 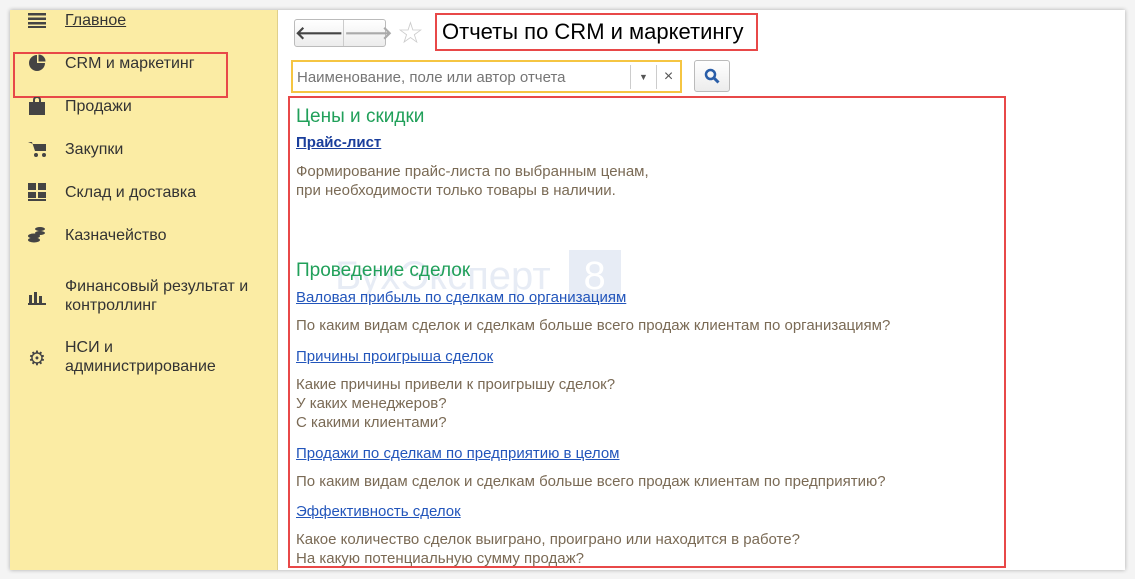 I want to click on search-button, so click(x=712, y=76).